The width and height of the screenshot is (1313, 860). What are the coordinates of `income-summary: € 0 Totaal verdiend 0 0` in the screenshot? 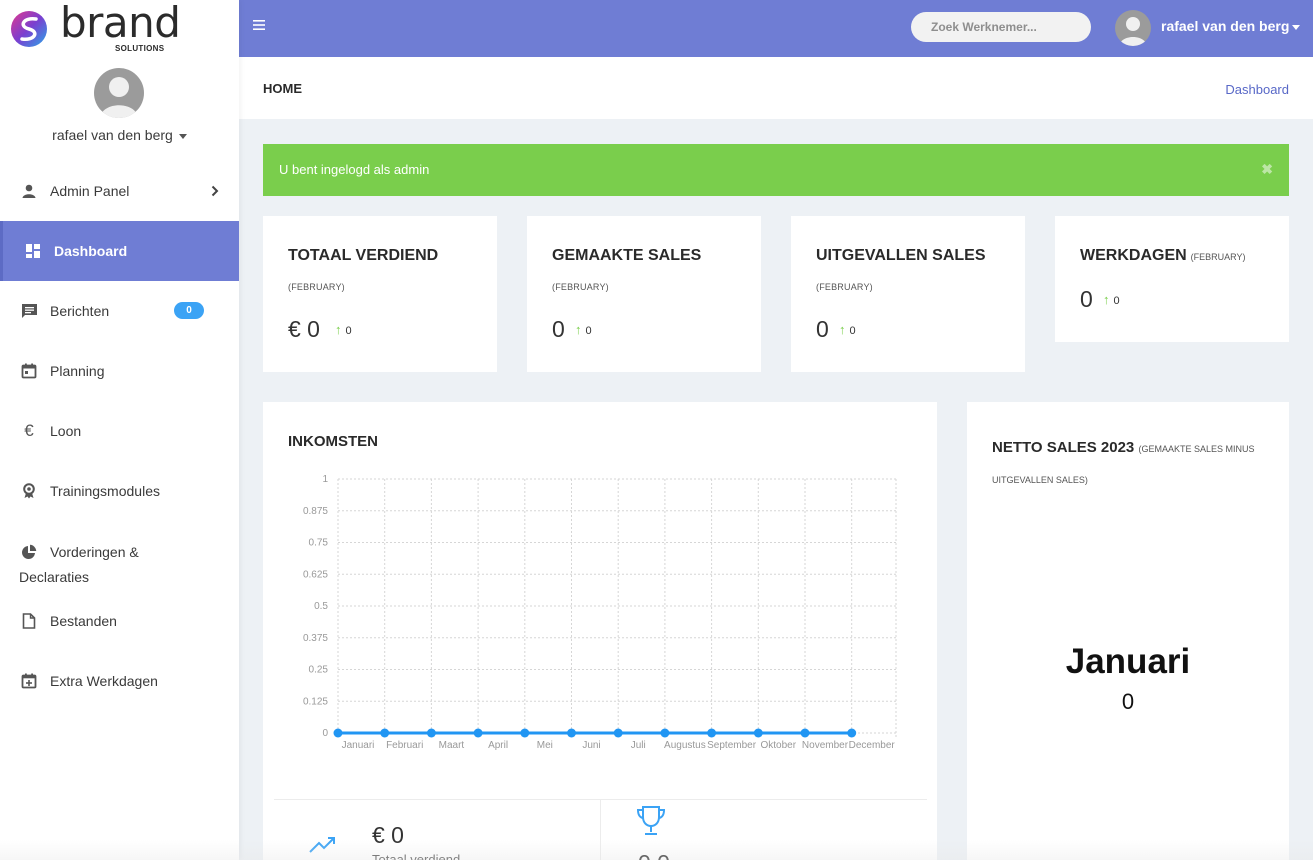 It's located at (600, 829).